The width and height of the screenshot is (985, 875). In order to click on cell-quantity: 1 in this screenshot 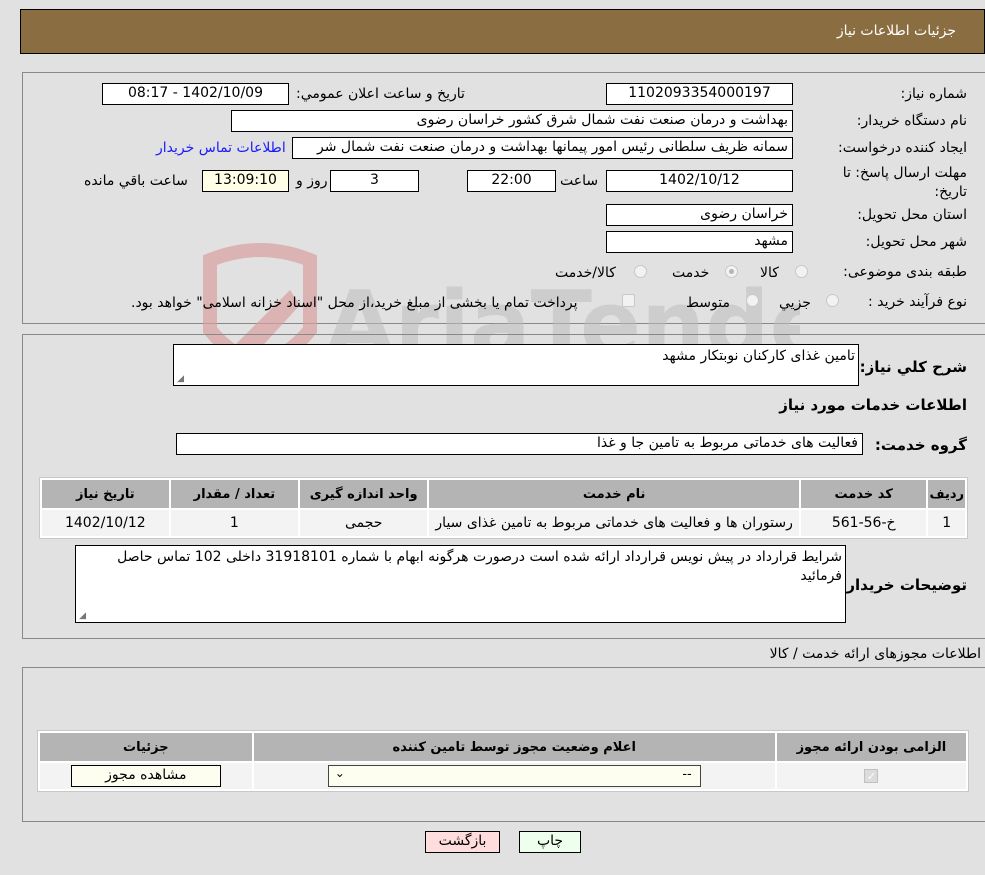, I will do `click(234, 523)`.